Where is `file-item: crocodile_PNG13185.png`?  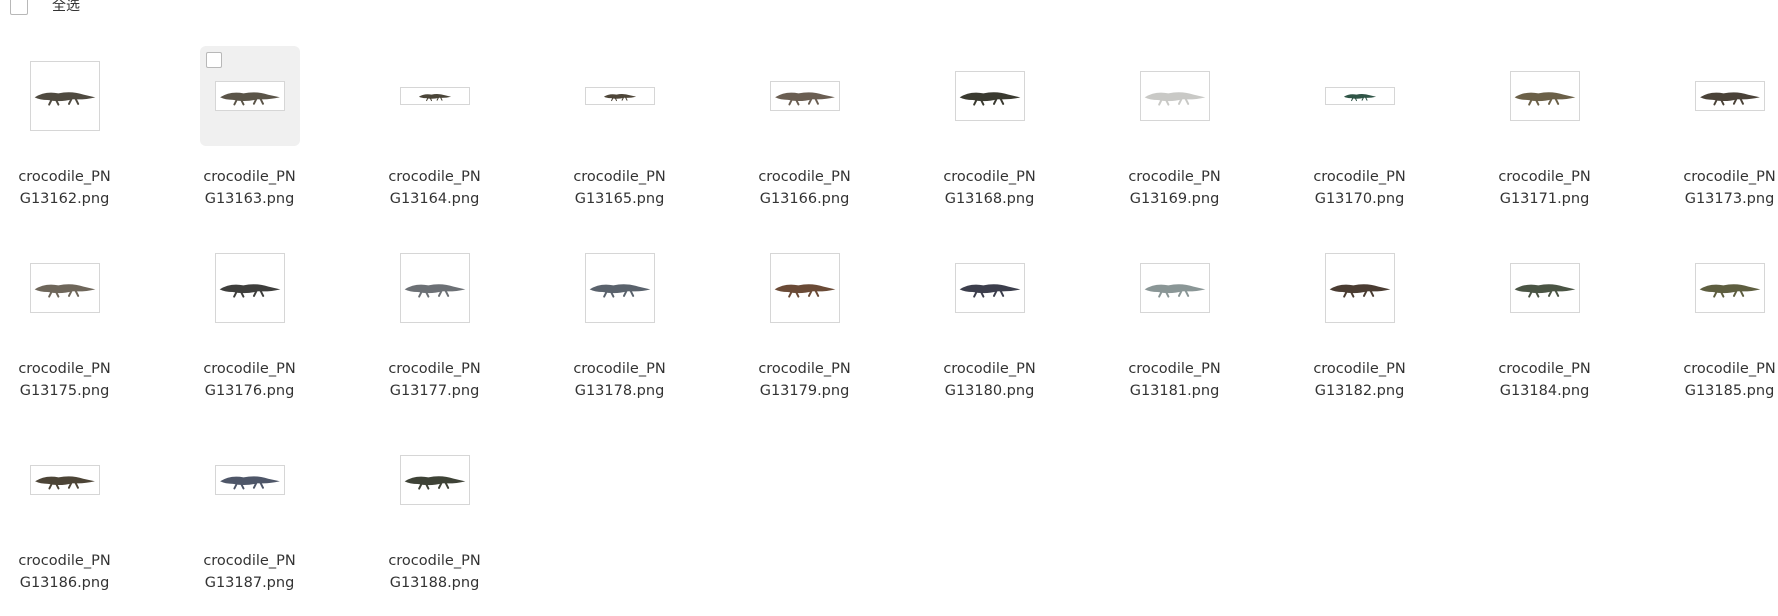 file-item: crocodile_PNG13185.png is located at coordinates (1721, 328).